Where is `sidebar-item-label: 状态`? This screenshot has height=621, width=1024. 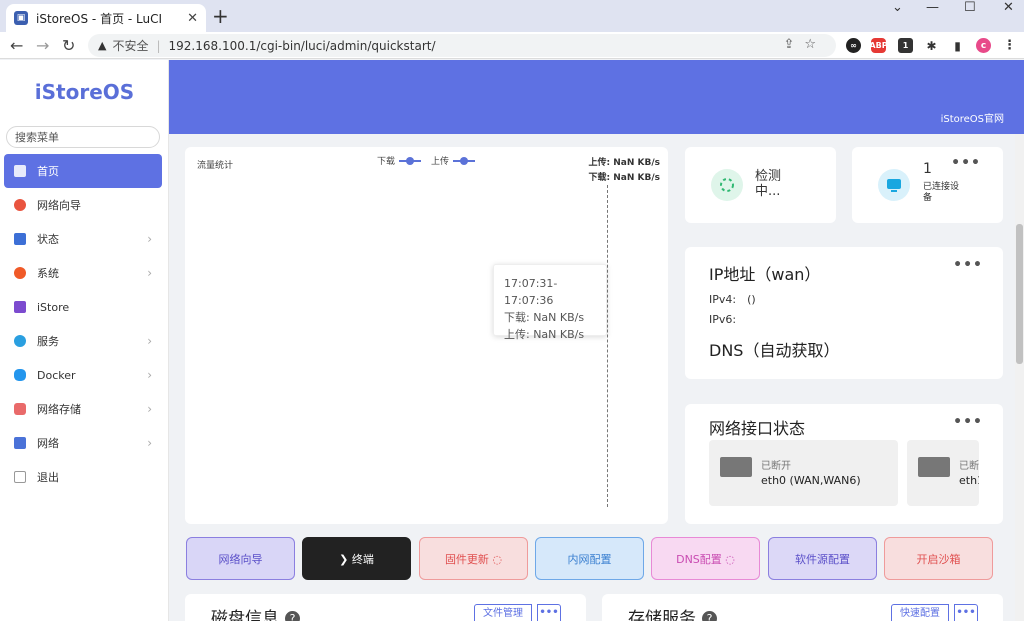 sidebar-item-label: 状态 is located at coordinates (48, 239).